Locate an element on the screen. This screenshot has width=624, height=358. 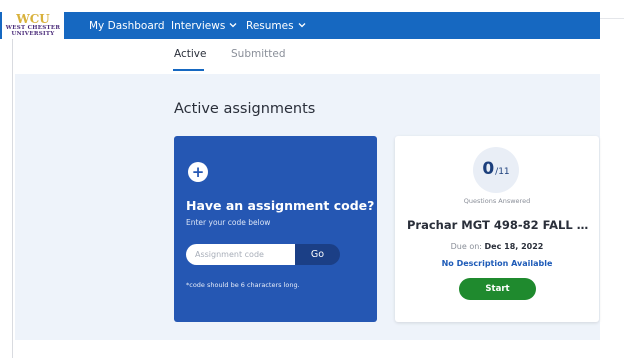
due-date-line: Due on: Dec 18, 2022 is located at coordinates (497, 246).